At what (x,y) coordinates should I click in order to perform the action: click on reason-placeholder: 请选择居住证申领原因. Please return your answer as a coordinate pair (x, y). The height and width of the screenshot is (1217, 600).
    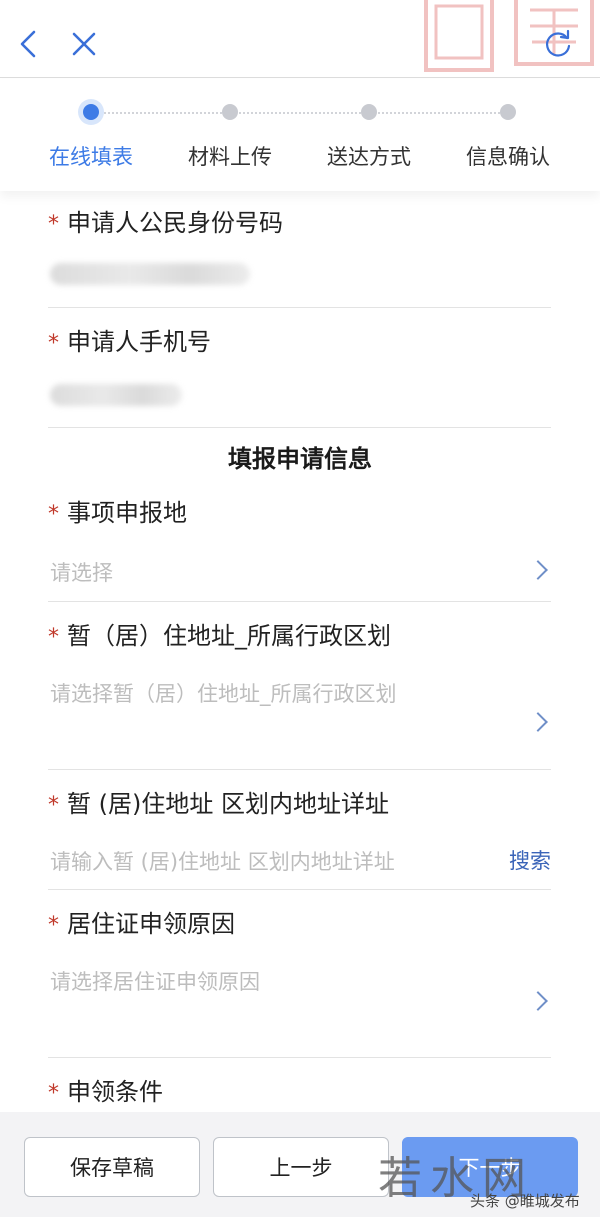
    Looking at the image, I should click on (155, 982).